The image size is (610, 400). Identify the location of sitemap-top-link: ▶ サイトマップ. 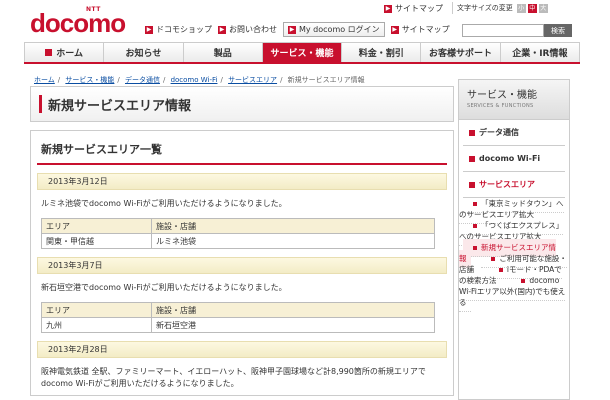
(413, 8).